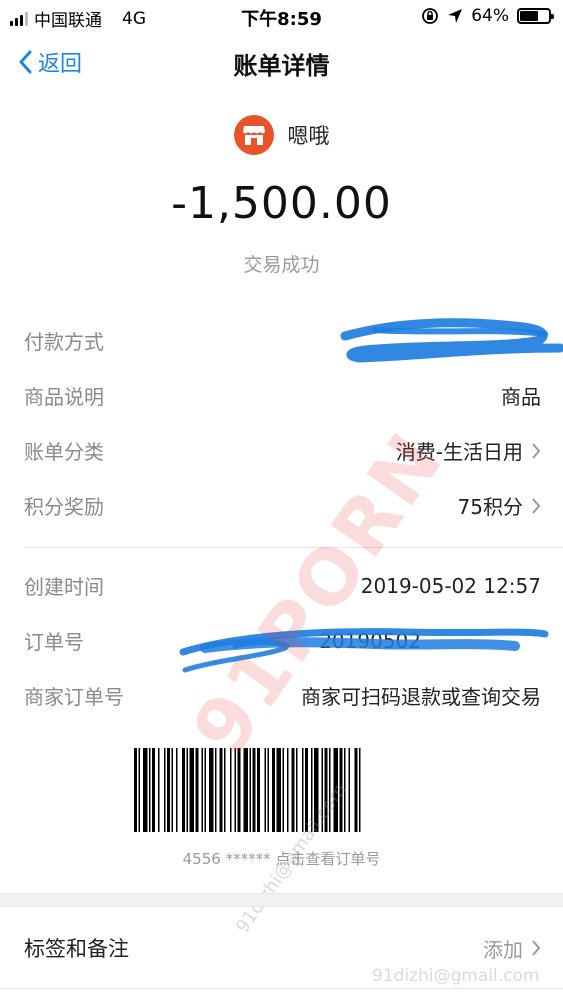  I want to click on location-icon, so click(455, 16).